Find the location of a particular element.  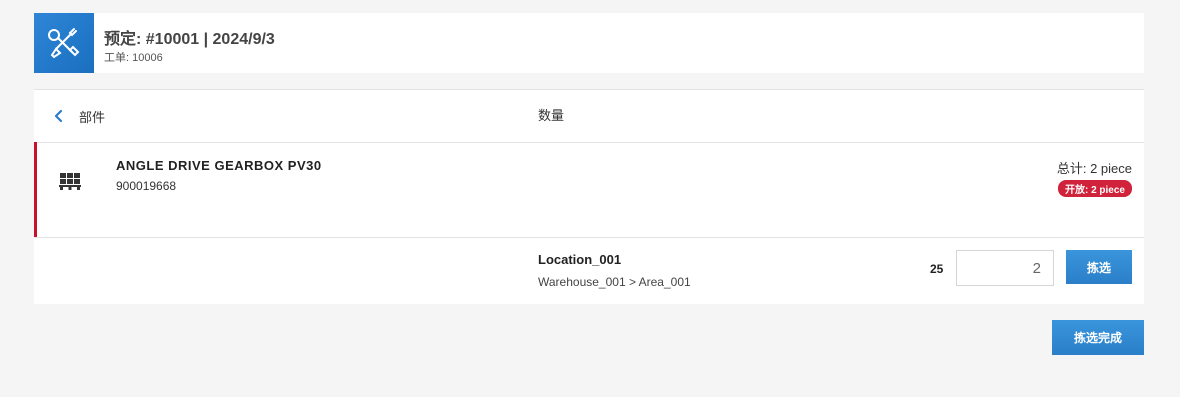

column-header-quantity: 数量 is located at coordinates (551, 115).